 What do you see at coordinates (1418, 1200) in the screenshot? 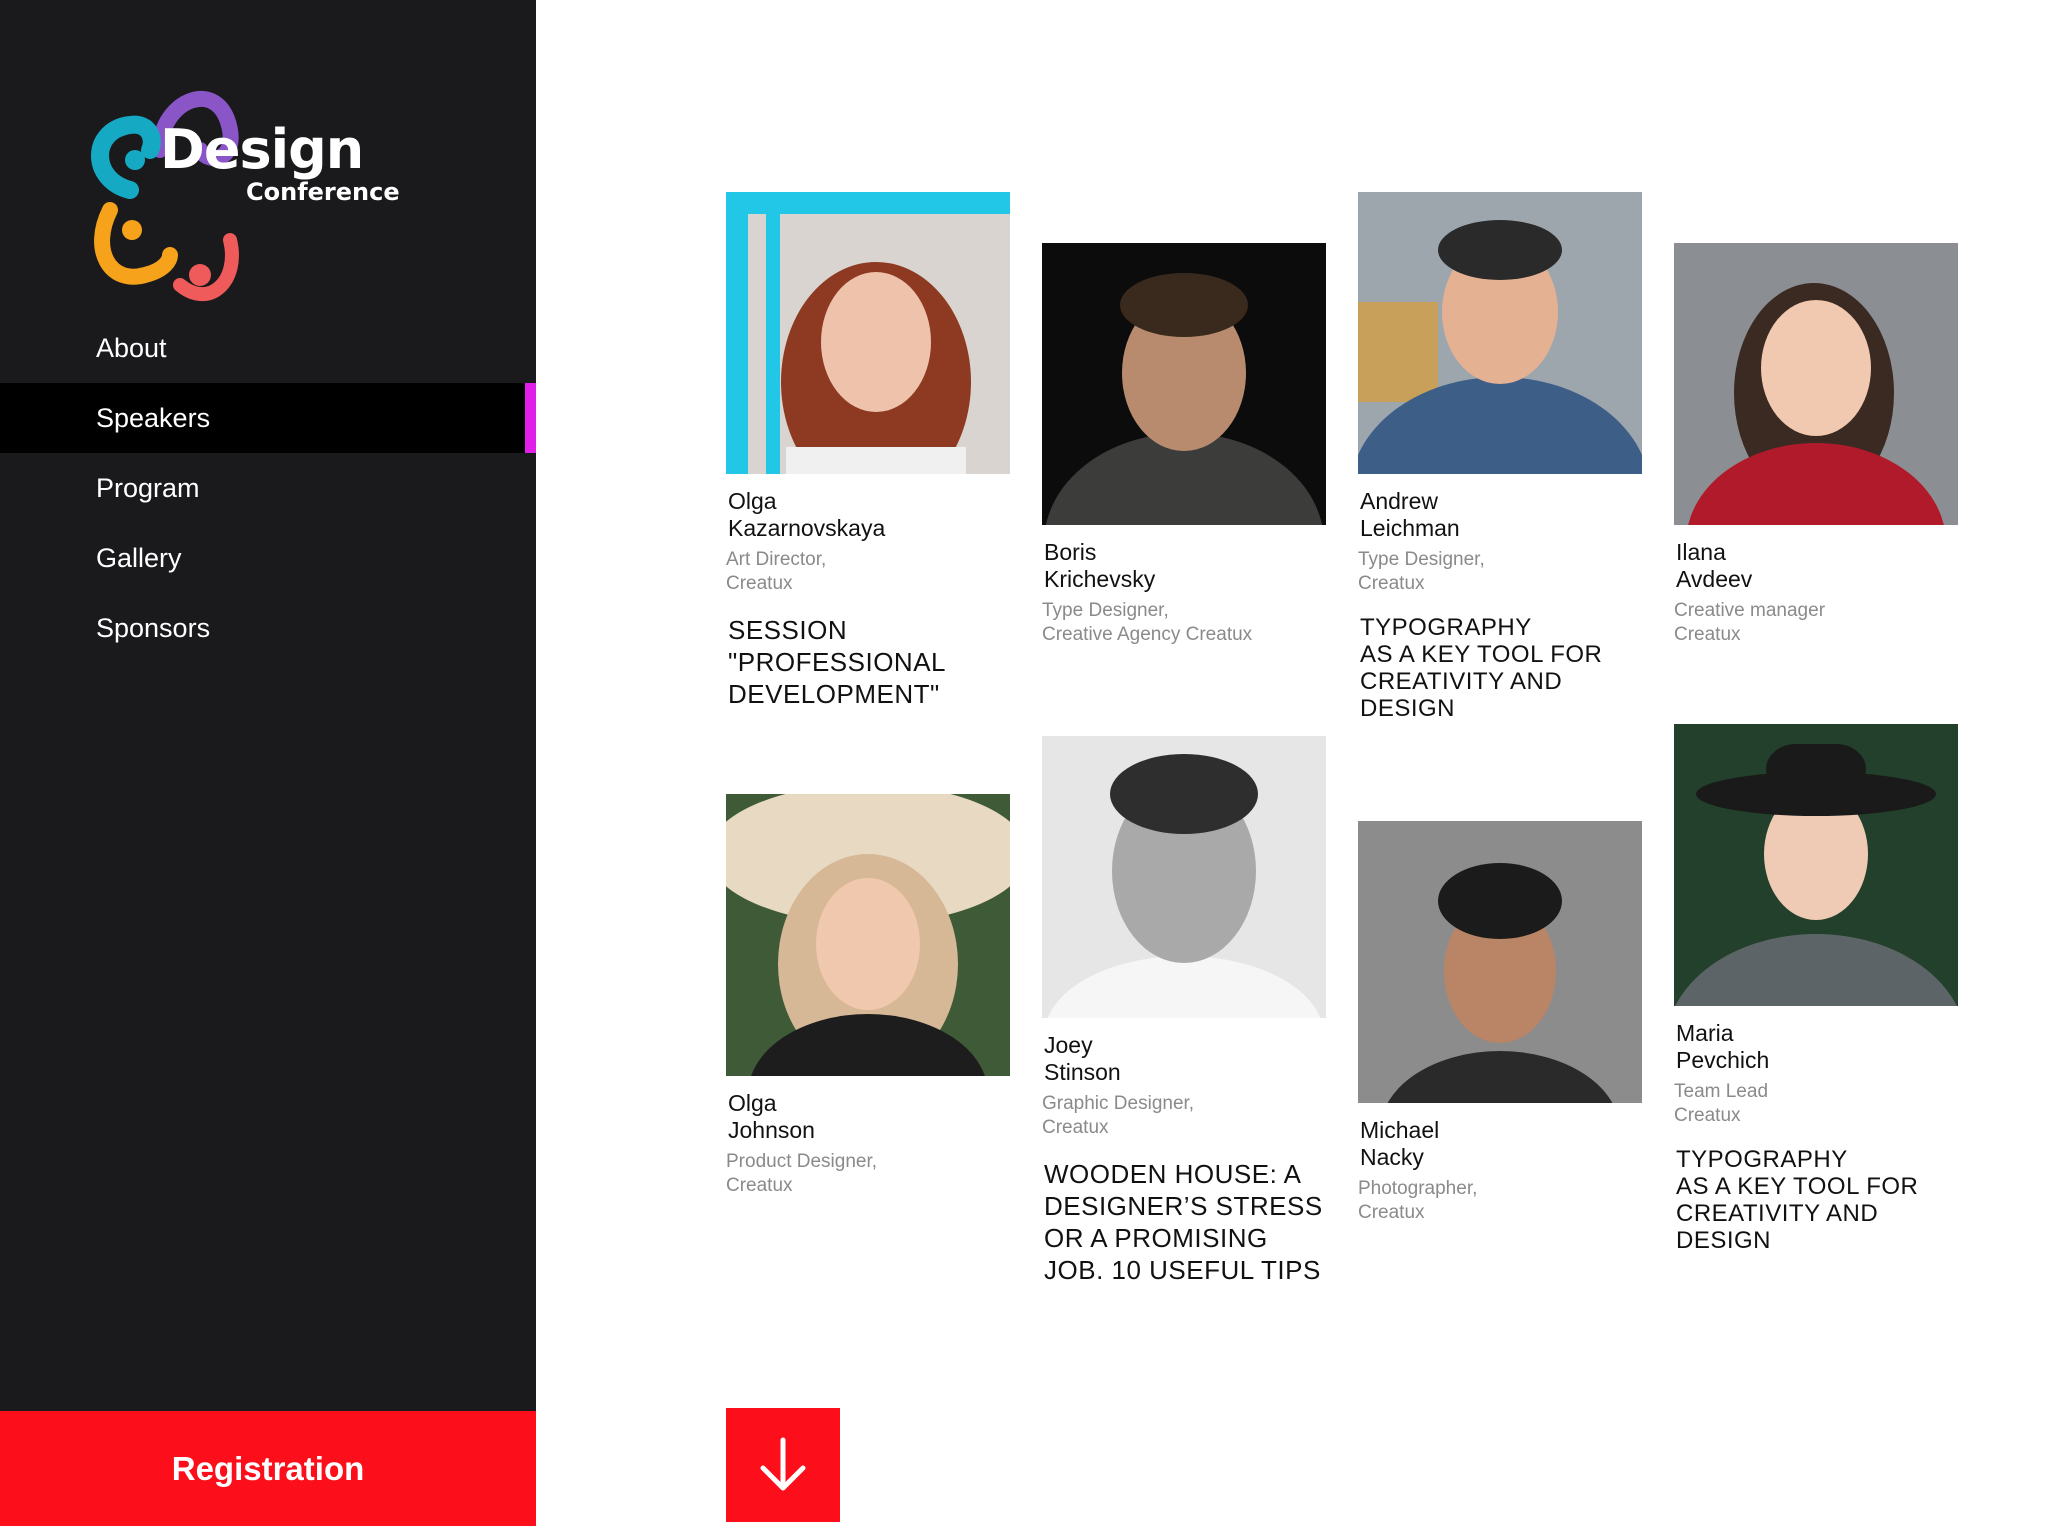
I see `speaker-role: Photographer, Creatux` at bounding box center [1418, 1200].